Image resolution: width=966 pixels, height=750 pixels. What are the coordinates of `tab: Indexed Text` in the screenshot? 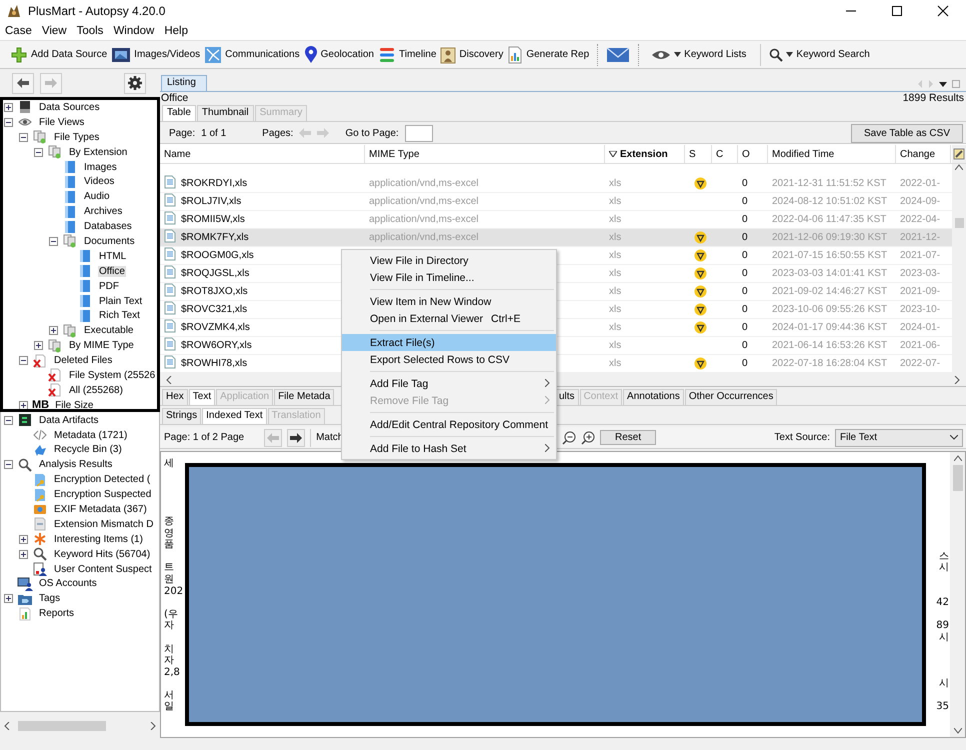 It's located at (234, 416).